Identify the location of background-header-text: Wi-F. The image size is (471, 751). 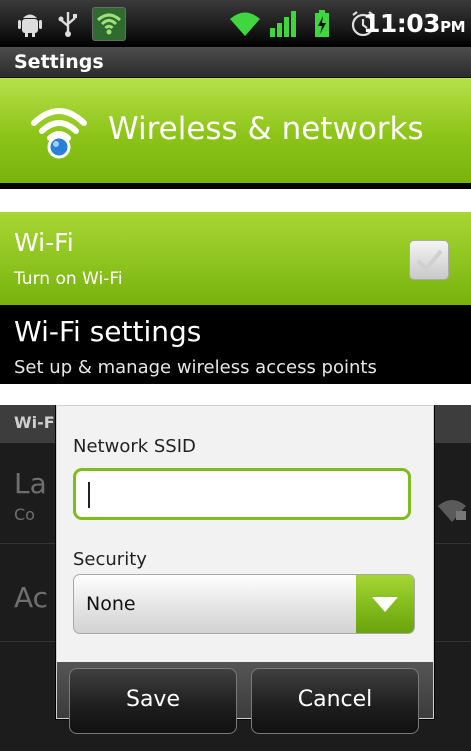
(34, 422).